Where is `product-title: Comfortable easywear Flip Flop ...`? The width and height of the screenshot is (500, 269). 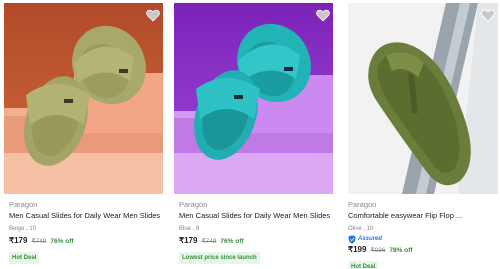 product-title: Comfortable easywear Flip Flop ... is located at coordinates (405, 216).